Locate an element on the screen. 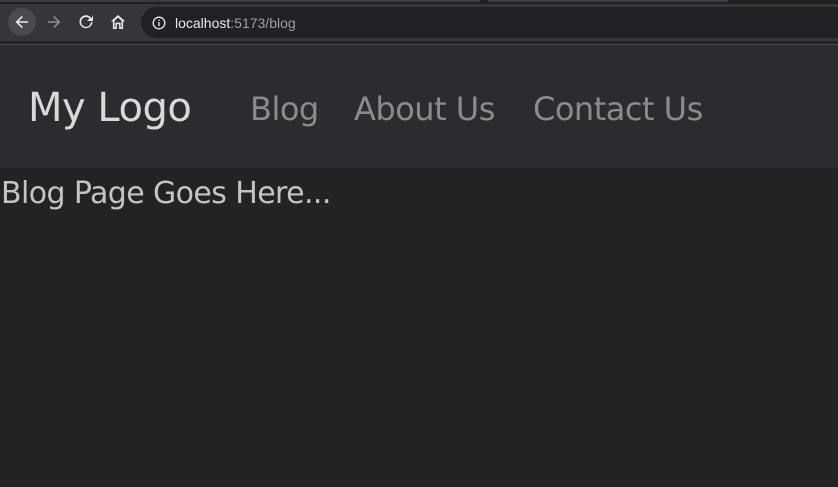 This screenshot has width=838, height=487. address-bar: localhost:5173/blog is located at coordinates (489, 22).